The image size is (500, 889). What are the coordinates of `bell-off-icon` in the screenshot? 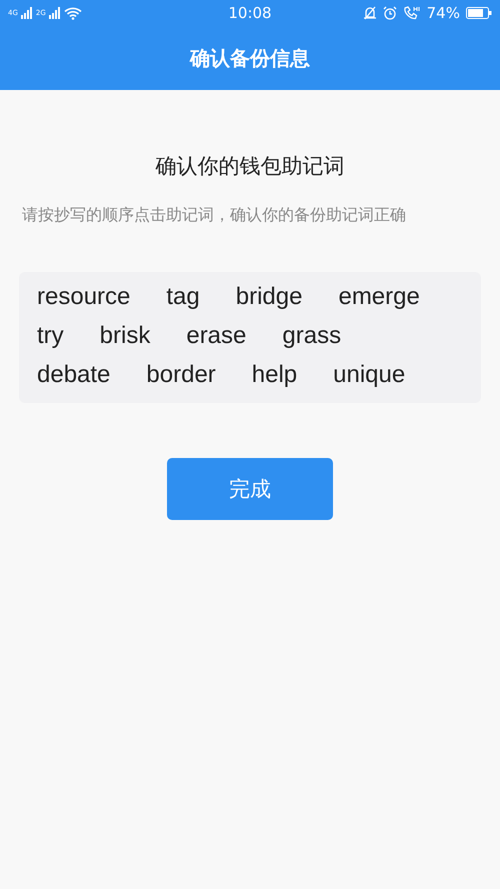 It's located at (369, 13).